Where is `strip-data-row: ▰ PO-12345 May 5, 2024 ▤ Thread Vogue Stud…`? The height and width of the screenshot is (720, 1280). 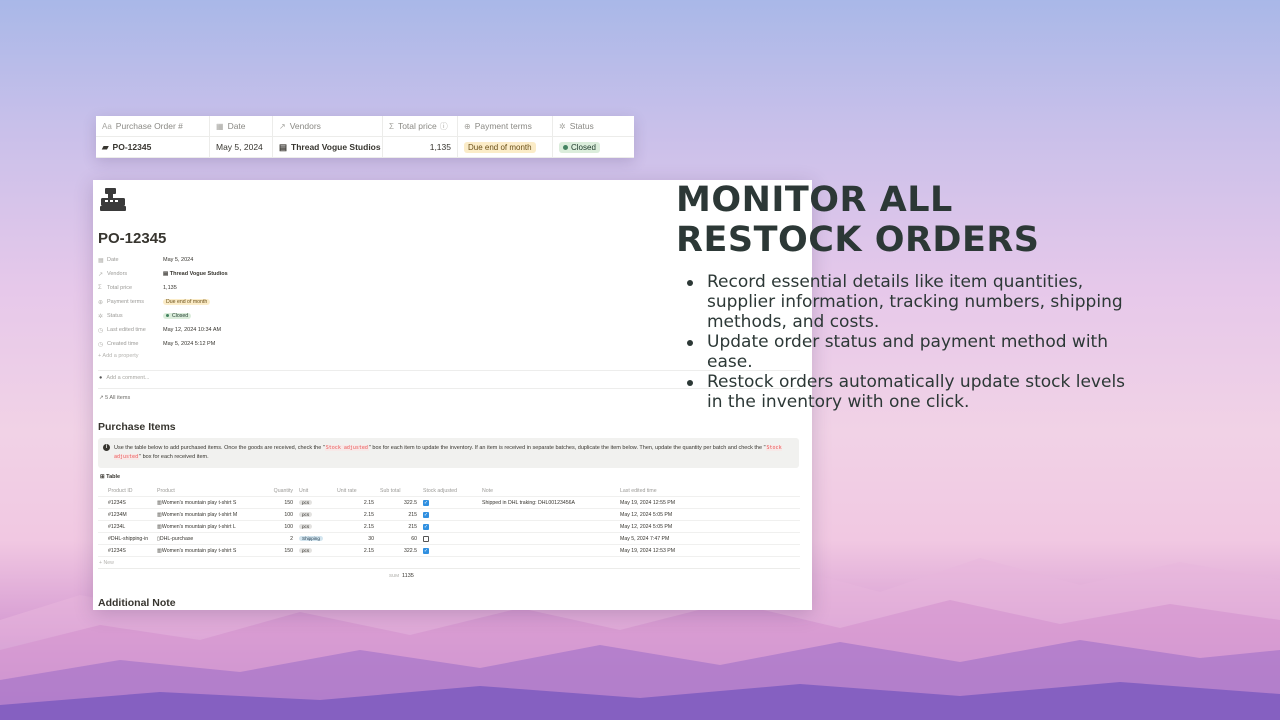
strip-data-row: ▰ PO-12345 May 5, 2024 ▤ Thread Vogue Stud… is located at coordinates (365, 147).